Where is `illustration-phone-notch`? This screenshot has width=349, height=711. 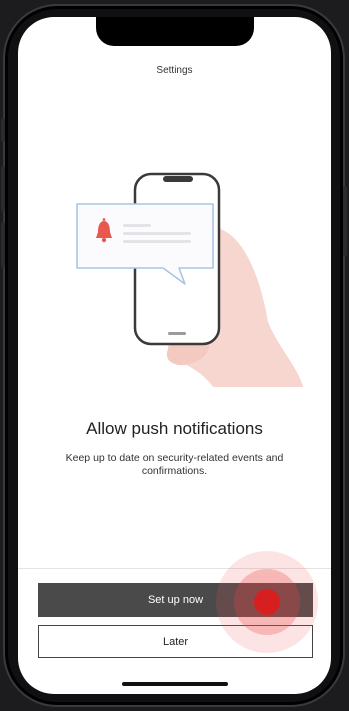
illustration-phone-notch is located at coordinates (178, 179).